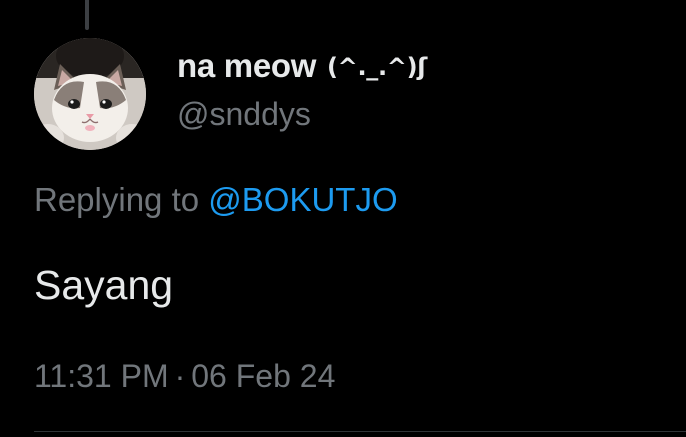 The image size is (686, 437). Describe the element at coordinates (87, 15) in the screenshot. I see `thread-connector-line` at that location.